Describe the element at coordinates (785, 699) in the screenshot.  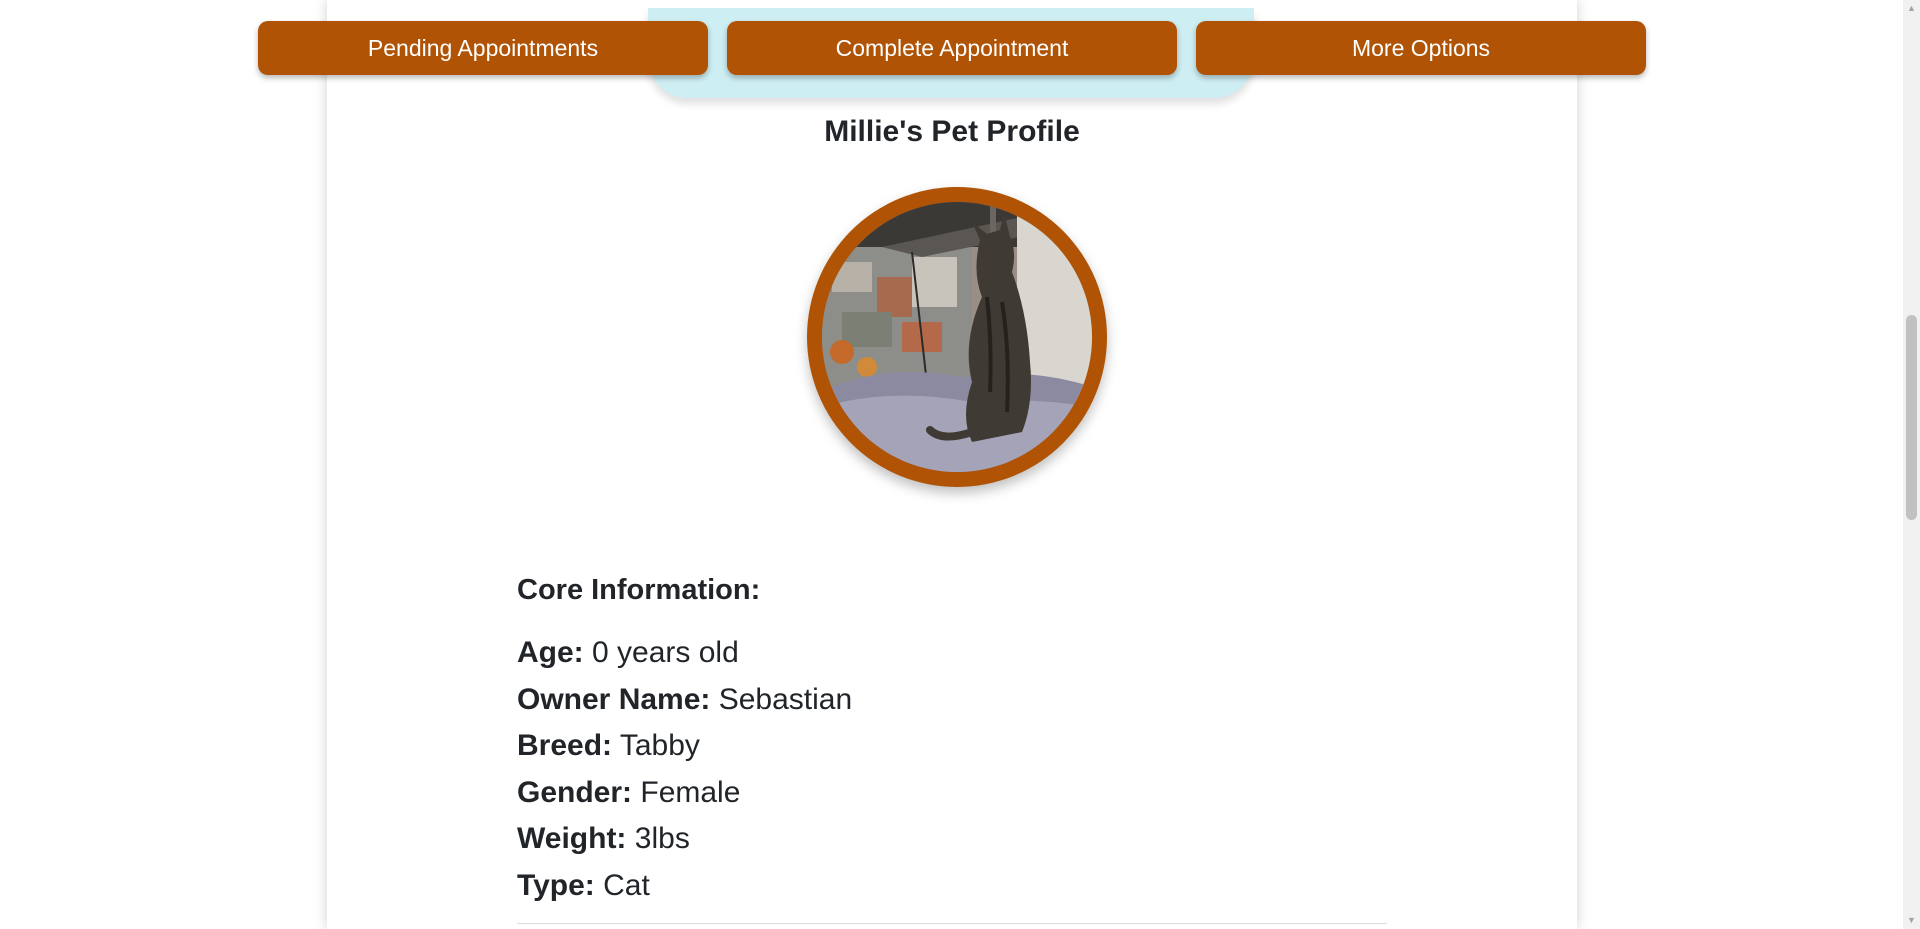
I see `info-value: Sebastian` at that location.